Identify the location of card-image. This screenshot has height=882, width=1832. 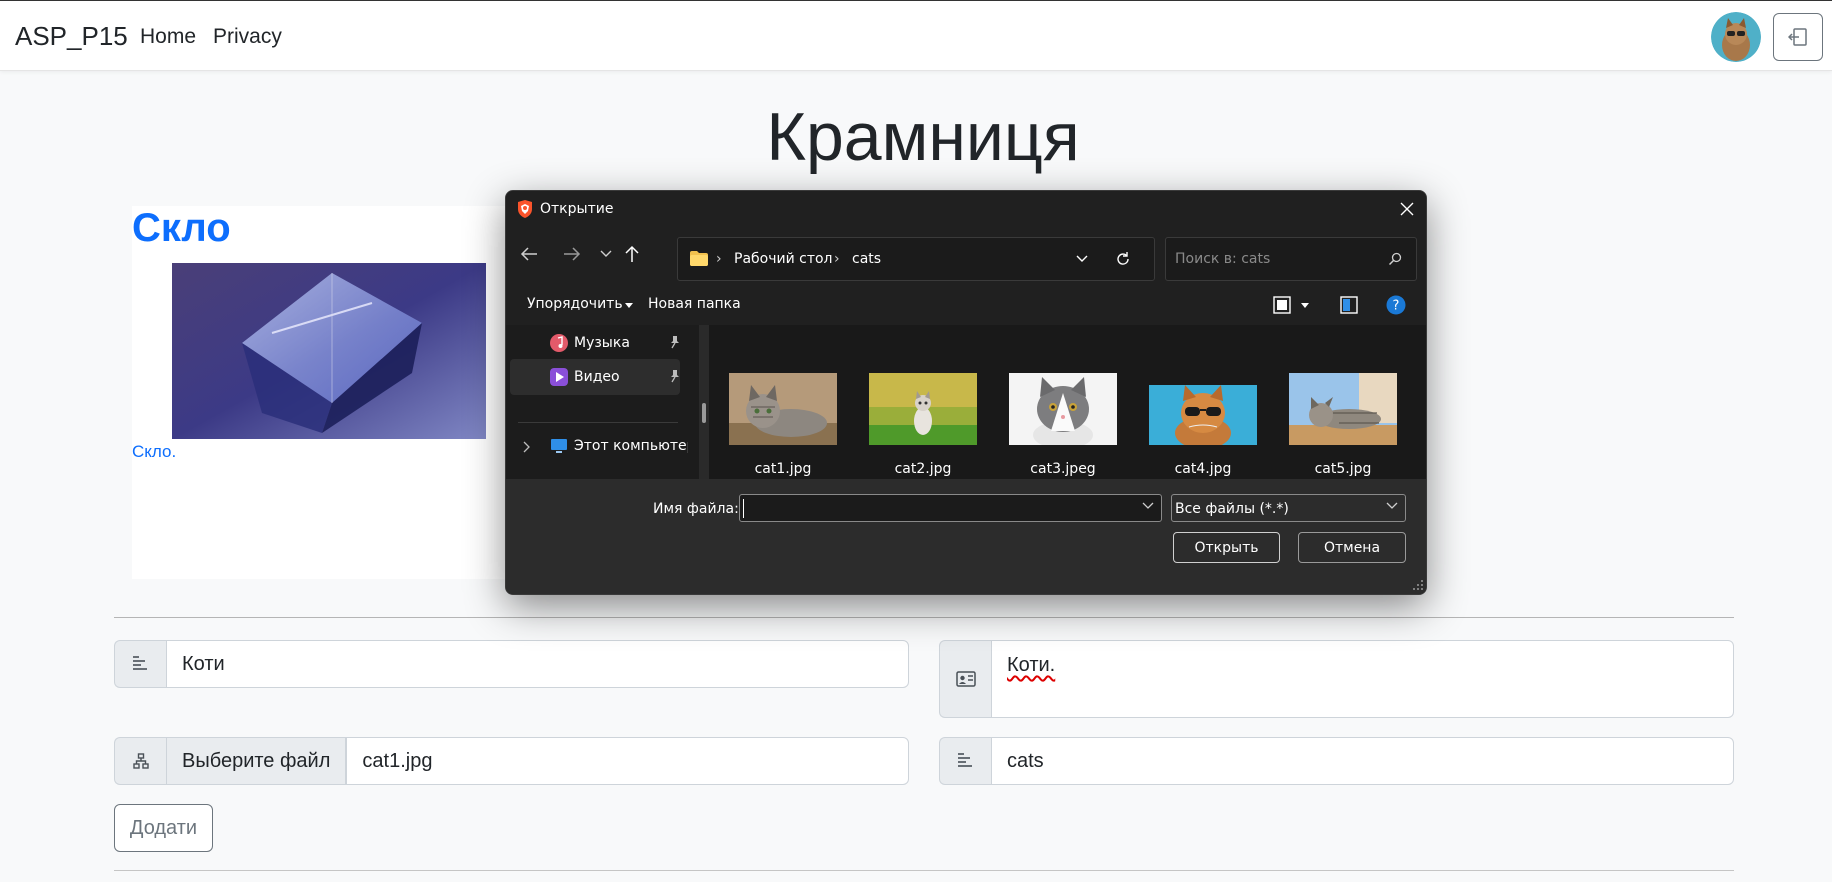
(329, 351).